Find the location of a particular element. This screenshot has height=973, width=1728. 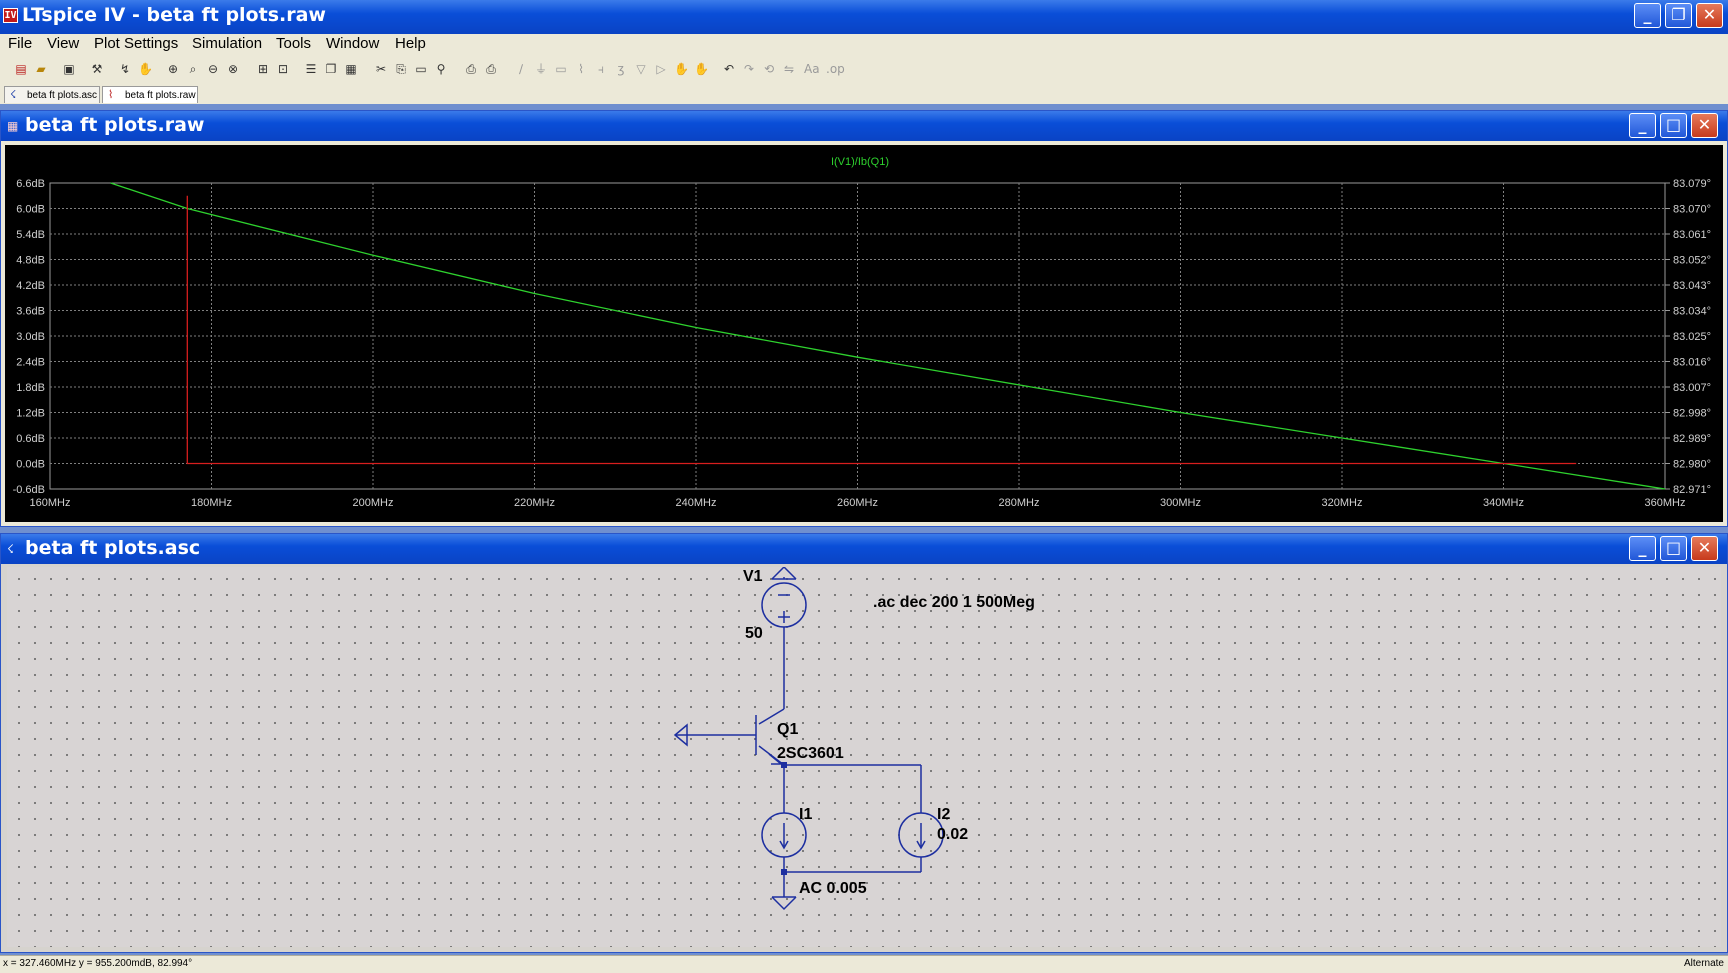

schematic-minimize-button: _ is located at coordinates (1642, 548).